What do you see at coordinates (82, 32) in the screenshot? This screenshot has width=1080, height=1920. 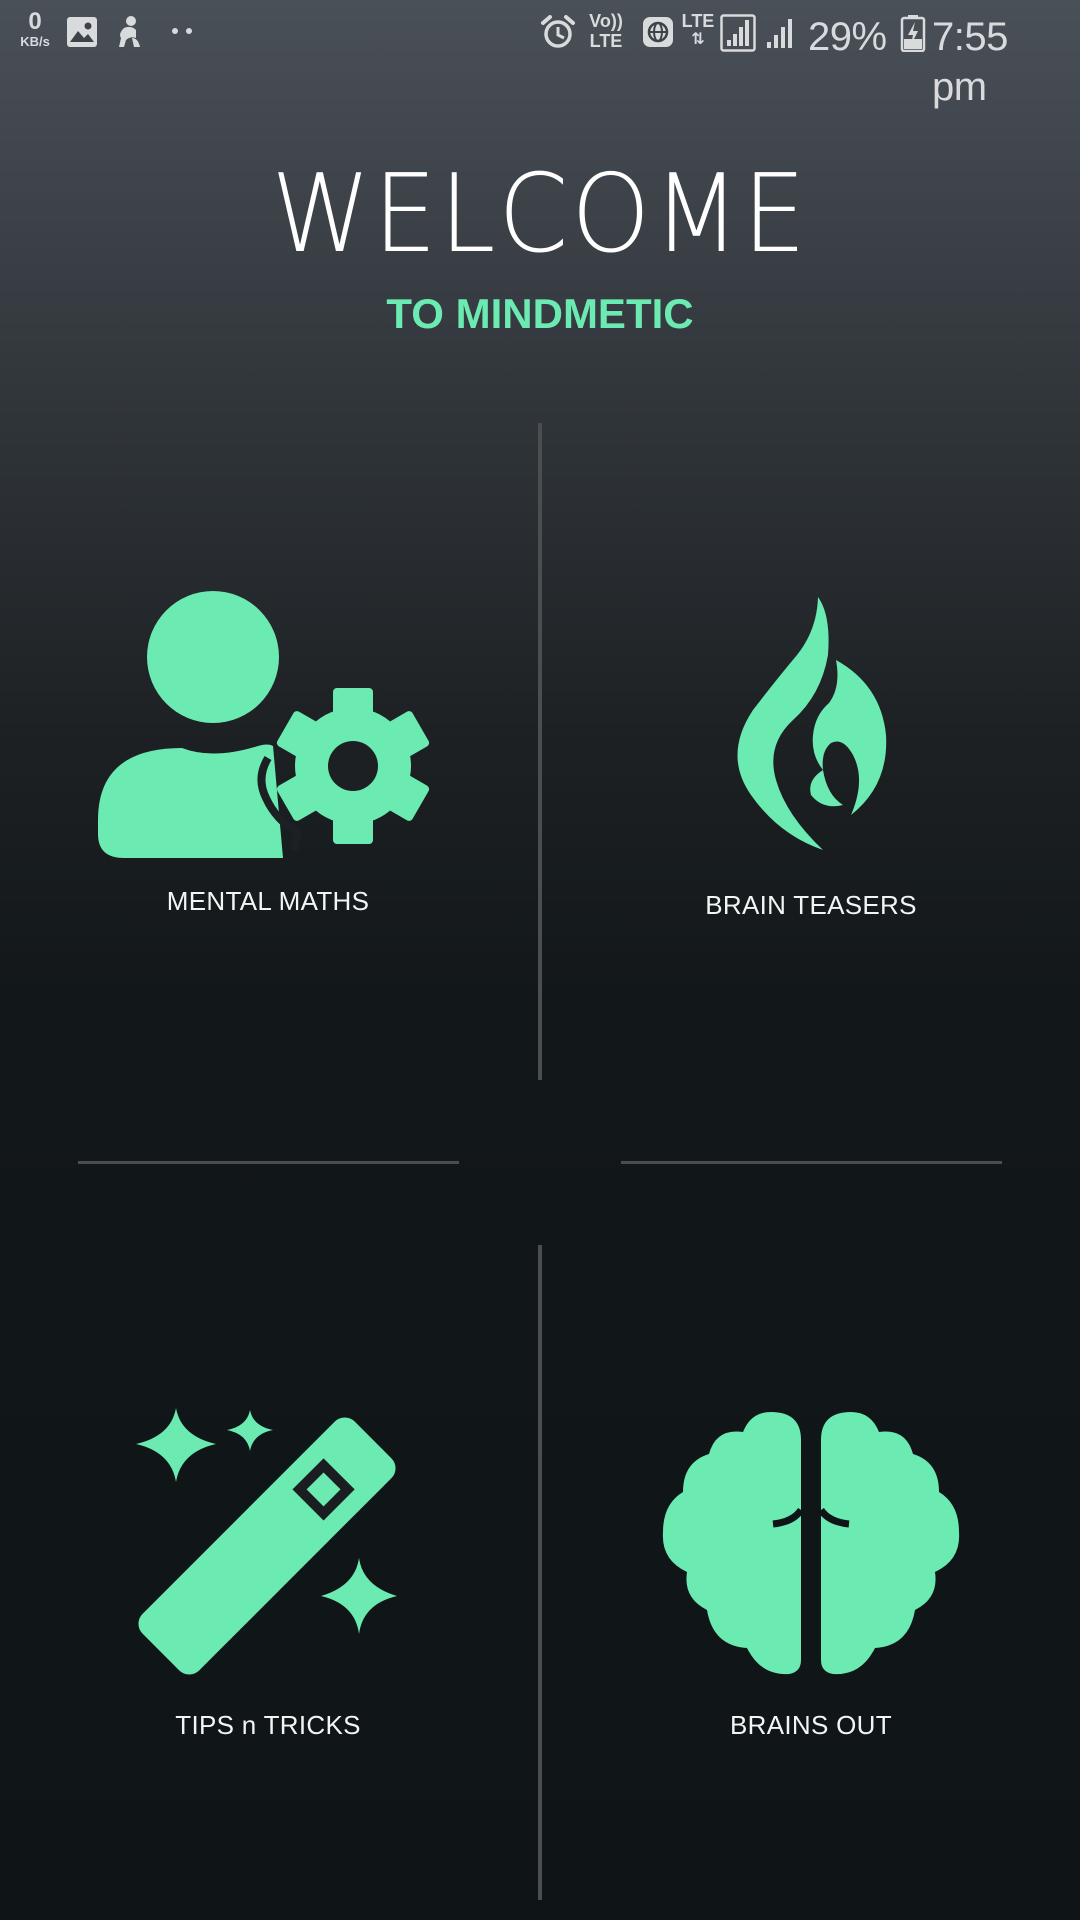 I see `image-icon` at bounding box center [82, 32].